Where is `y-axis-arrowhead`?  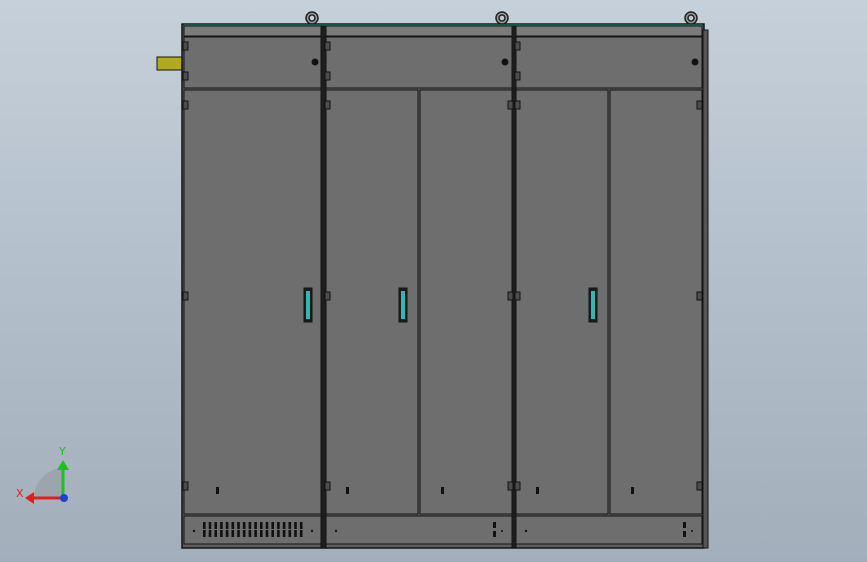 y-axis-arrowhead is located at coordinates (63, 465).